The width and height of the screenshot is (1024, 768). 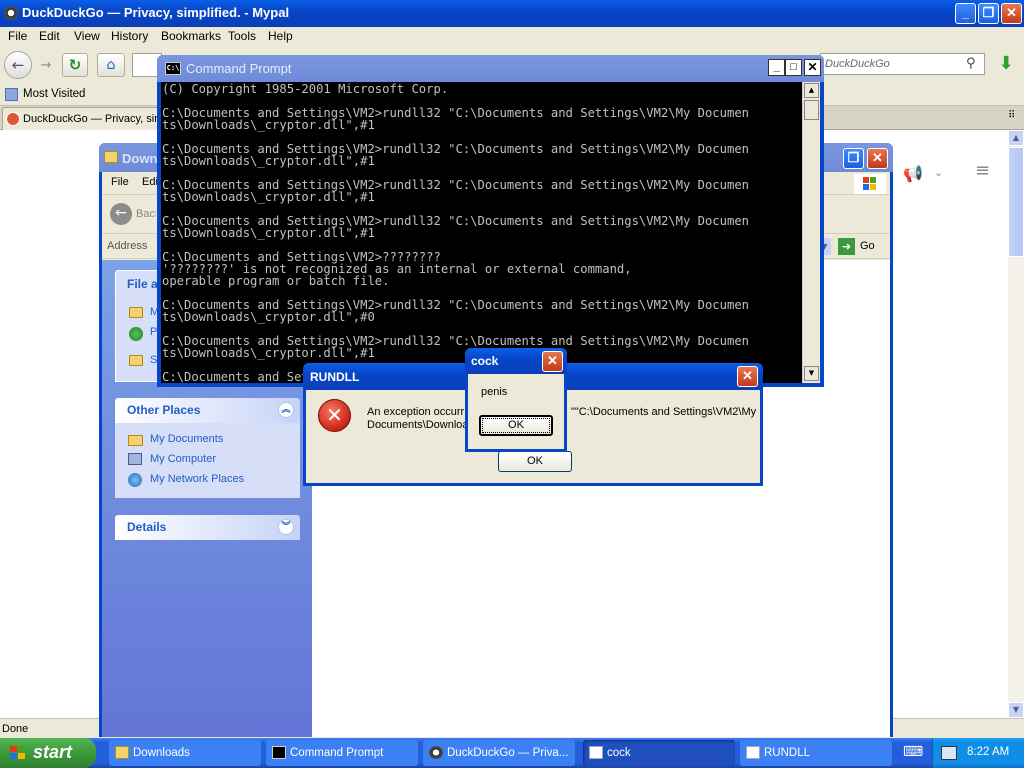 I want to click on my-network-places-link: My Network Places, so click(x=197, y=479).